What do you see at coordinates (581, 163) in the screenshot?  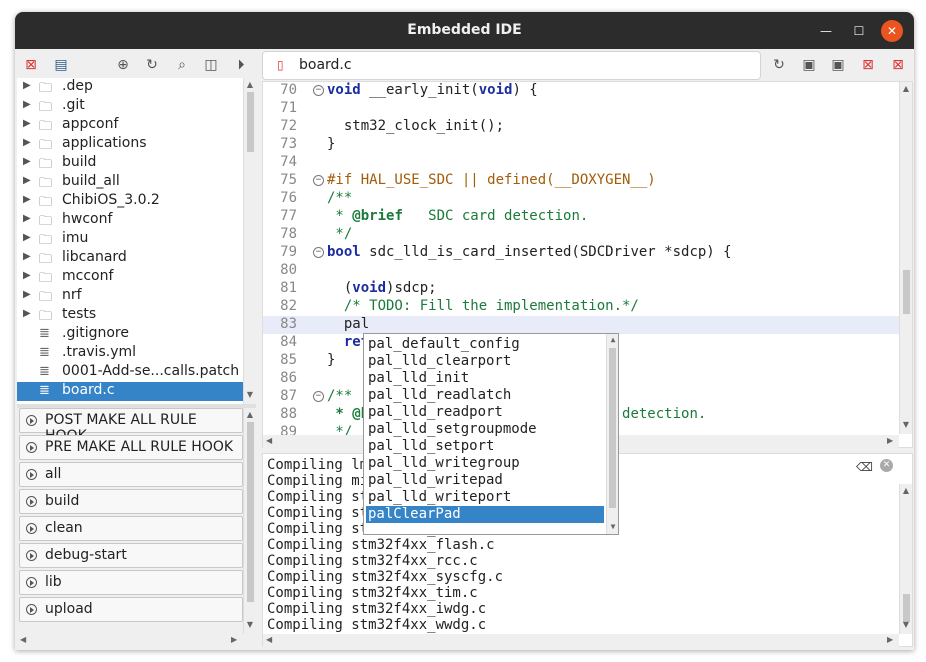 I see `code-line: 74` at bounding box center [581, 163].